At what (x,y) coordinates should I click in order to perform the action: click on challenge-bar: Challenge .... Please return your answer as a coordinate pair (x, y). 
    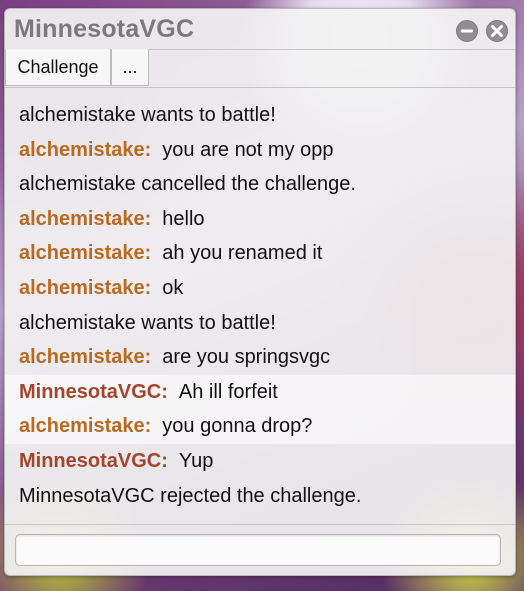
    Looking at the image, I should click on (260, 68).